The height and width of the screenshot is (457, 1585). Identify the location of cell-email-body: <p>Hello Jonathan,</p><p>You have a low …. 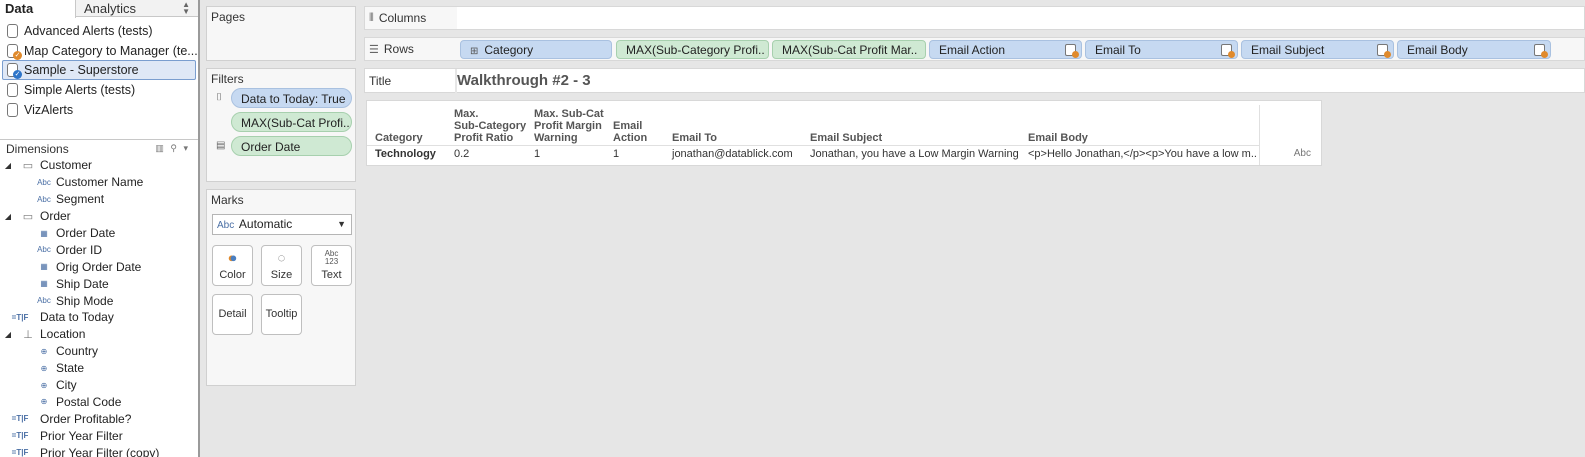
(1142, 154).